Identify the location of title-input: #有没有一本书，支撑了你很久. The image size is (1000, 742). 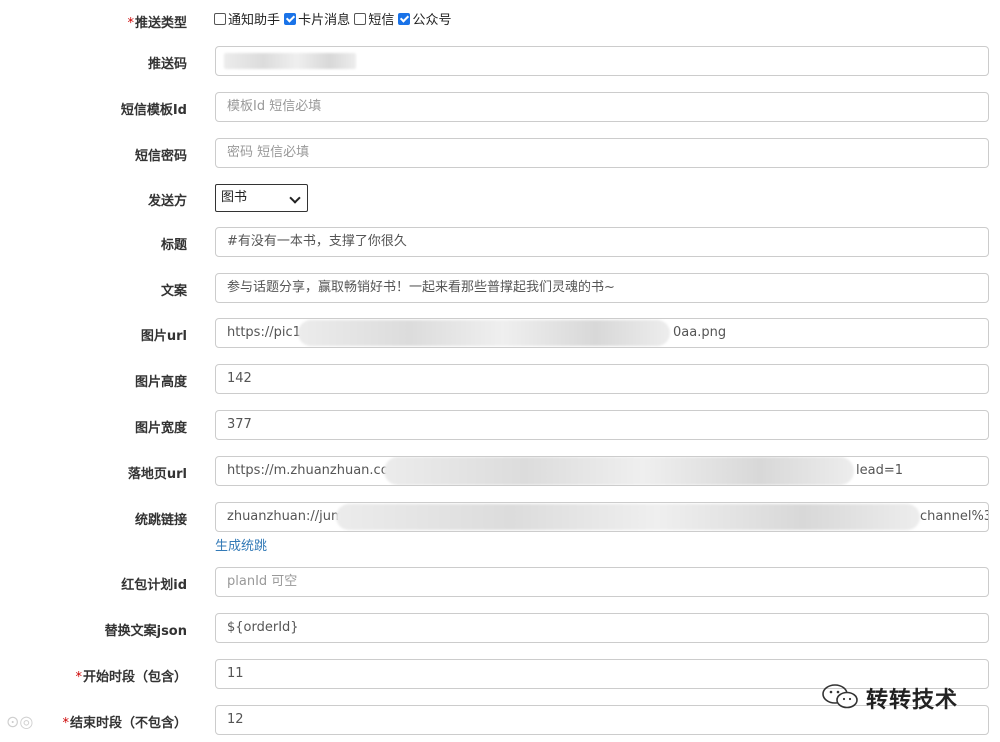
(602, 242).